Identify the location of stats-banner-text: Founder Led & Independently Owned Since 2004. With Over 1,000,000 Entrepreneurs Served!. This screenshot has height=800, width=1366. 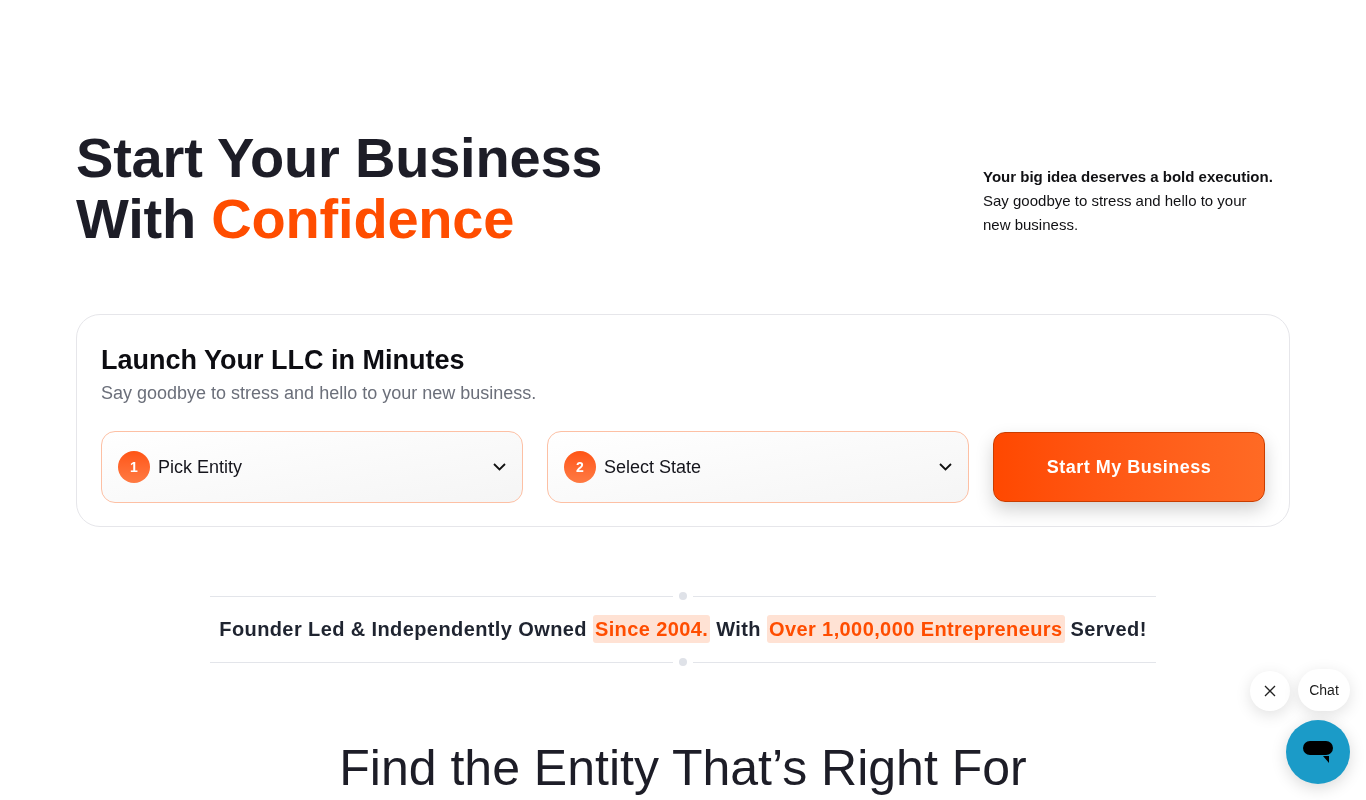
(683, 629).